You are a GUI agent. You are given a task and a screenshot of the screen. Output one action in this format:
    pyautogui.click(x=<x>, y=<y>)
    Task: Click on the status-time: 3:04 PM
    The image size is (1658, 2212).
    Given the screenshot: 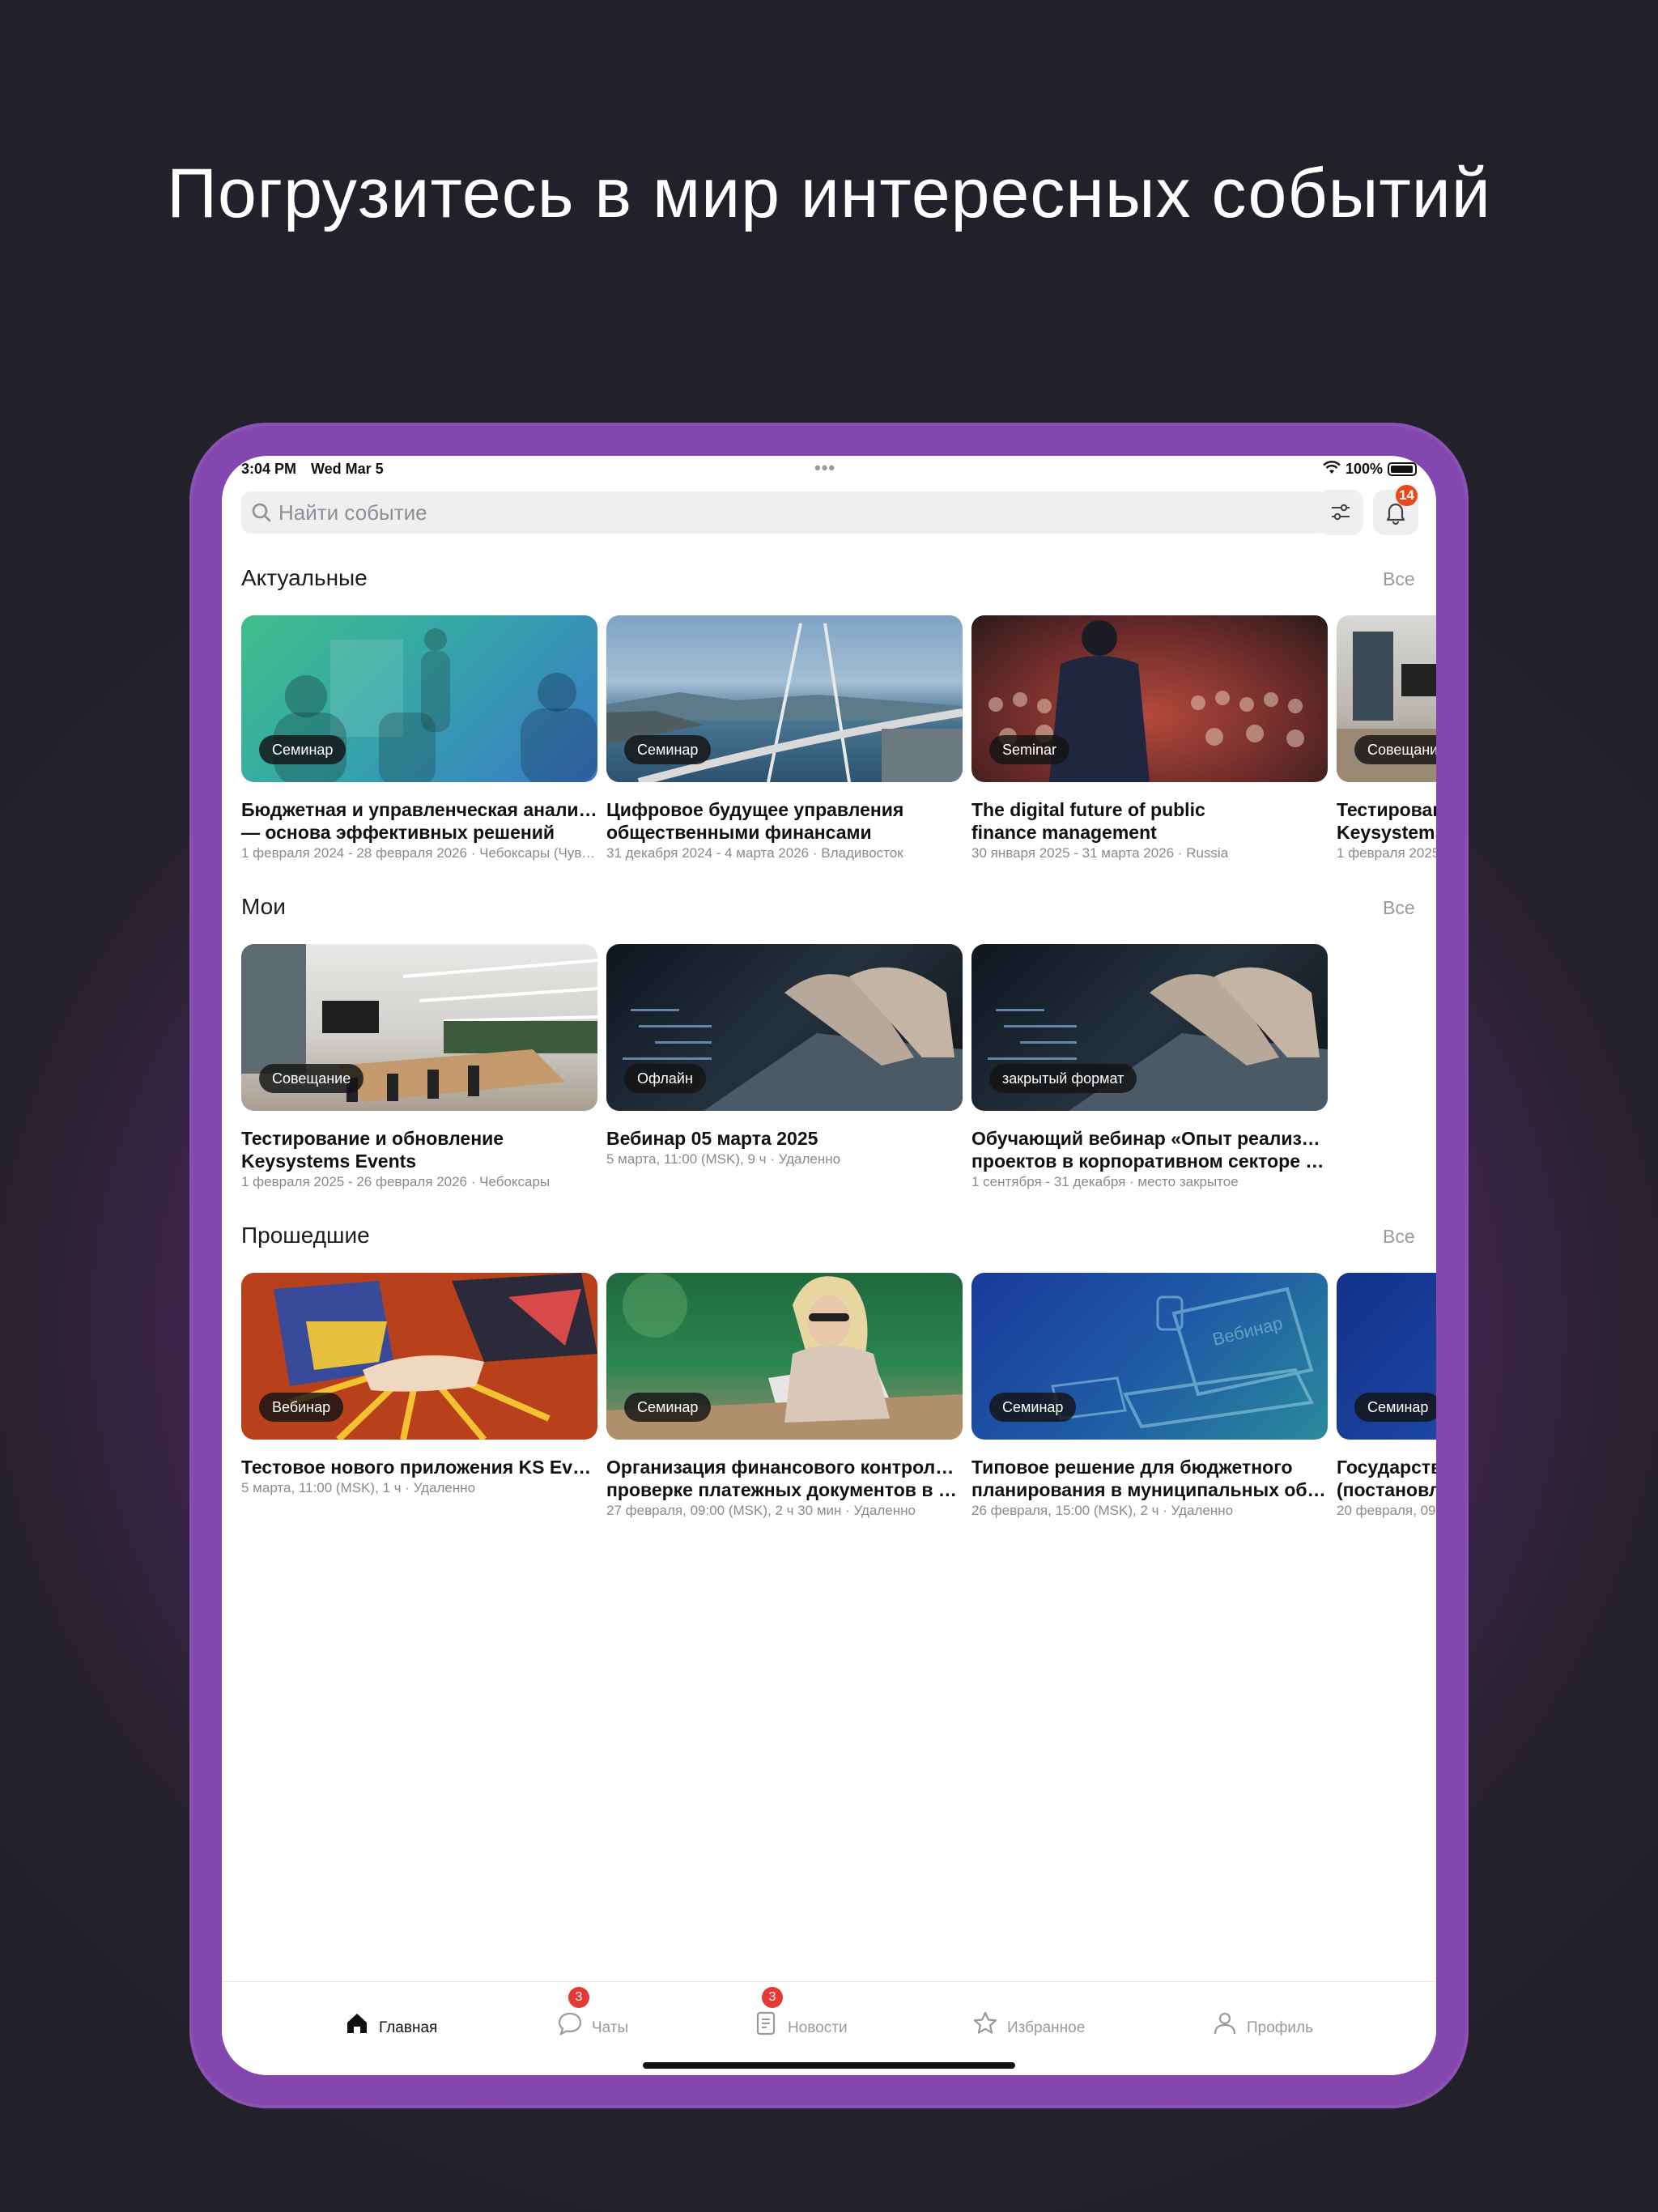 What is the action you would take?
    pyautogui.click(x=269, y=469)
    